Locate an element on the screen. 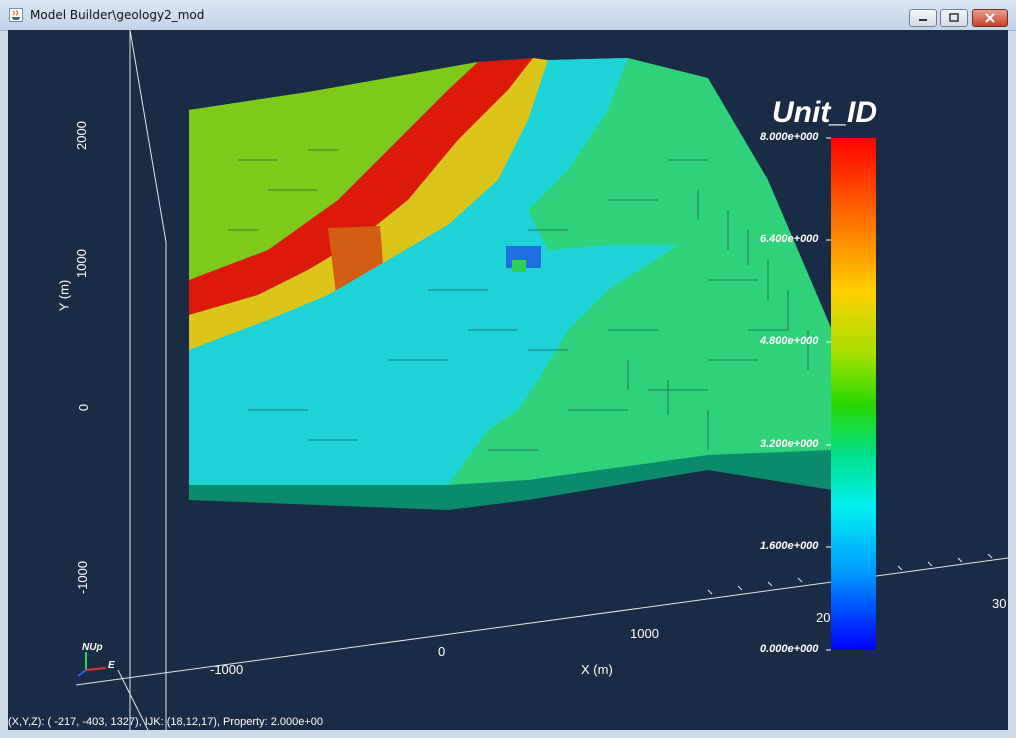  legend-tick-4: 1.600e+000 is located at coordinates (789, 546).